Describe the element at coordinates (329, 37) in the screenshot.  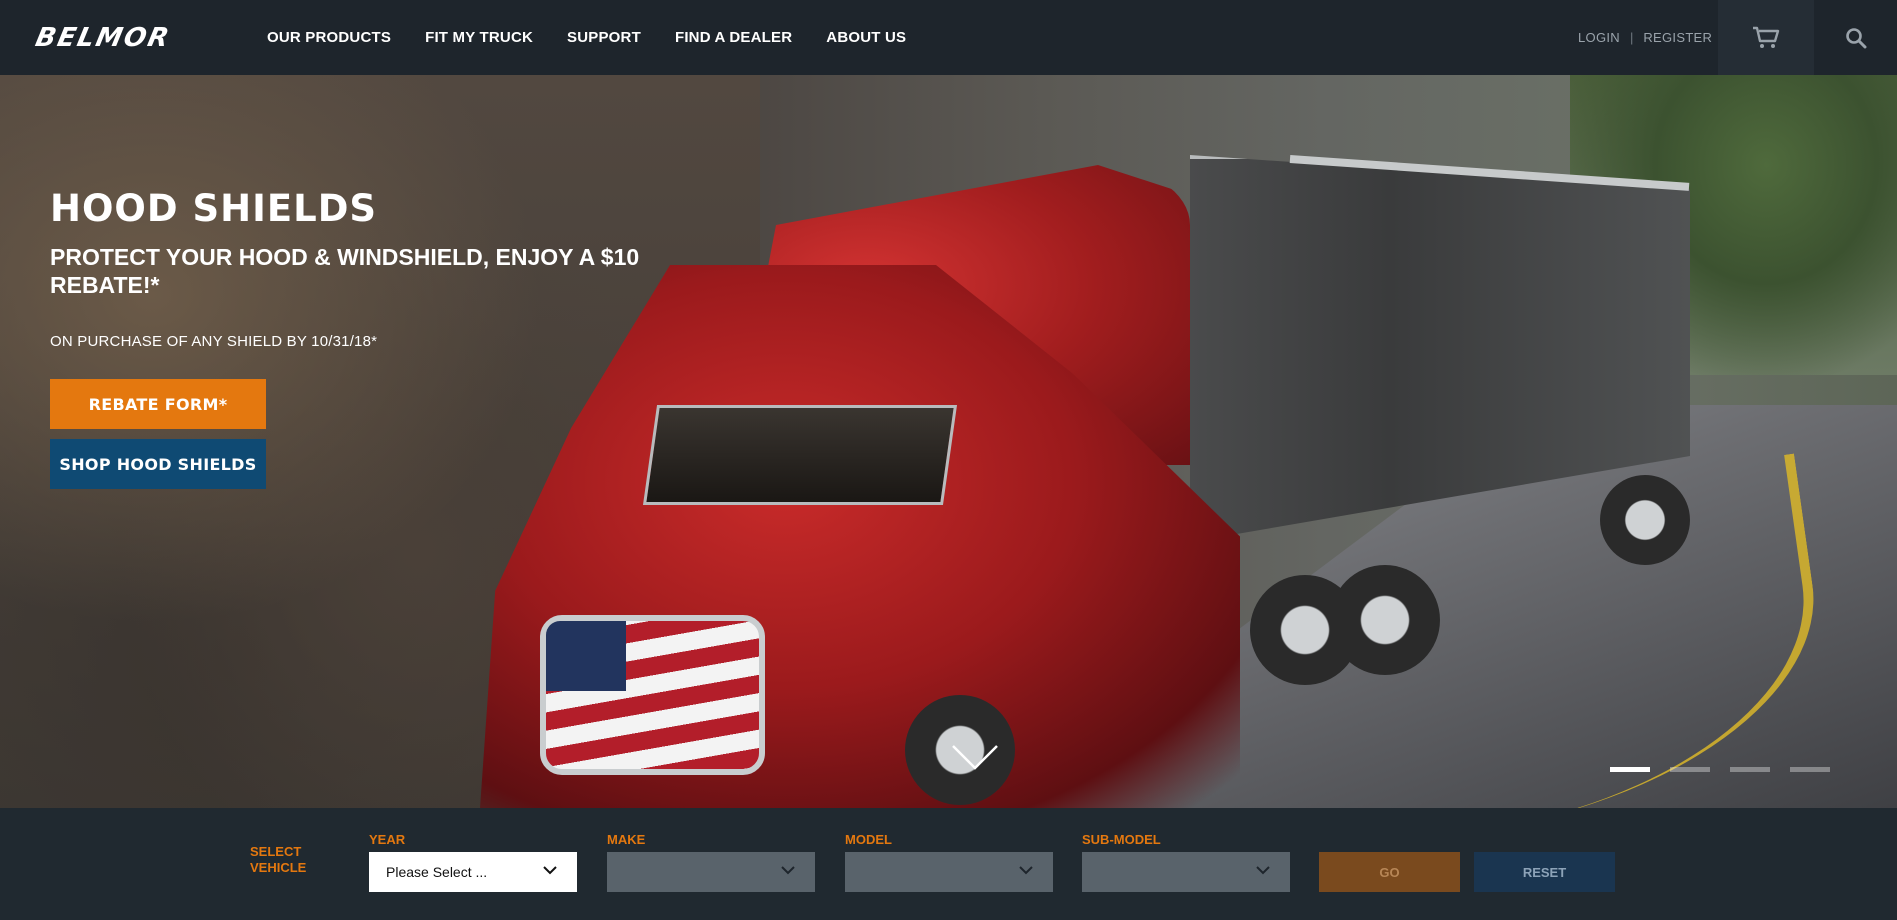
I see `nav-our-products: OUR PRODUCTS` at that location.